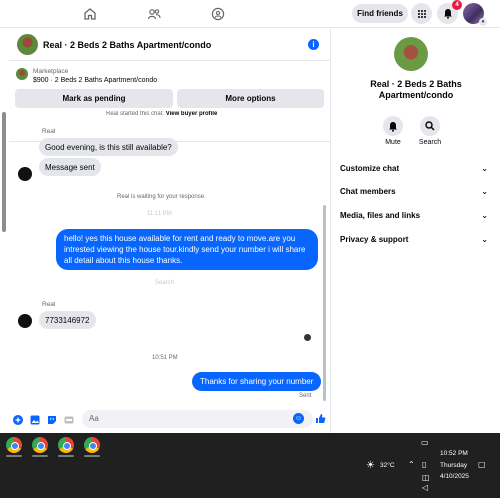  I want to click on outgoing-message: Thanks for sharing your number, so click(257, 381).